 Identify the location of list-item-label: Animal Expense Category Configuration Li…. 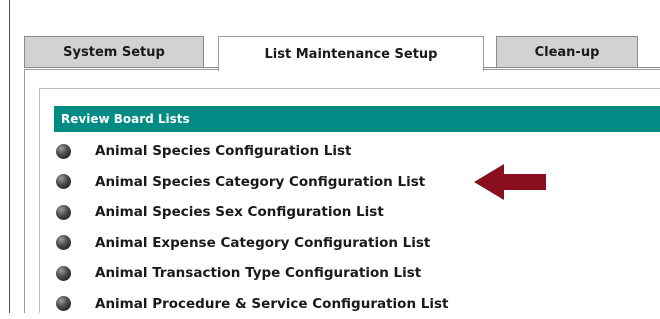
(262, 243).